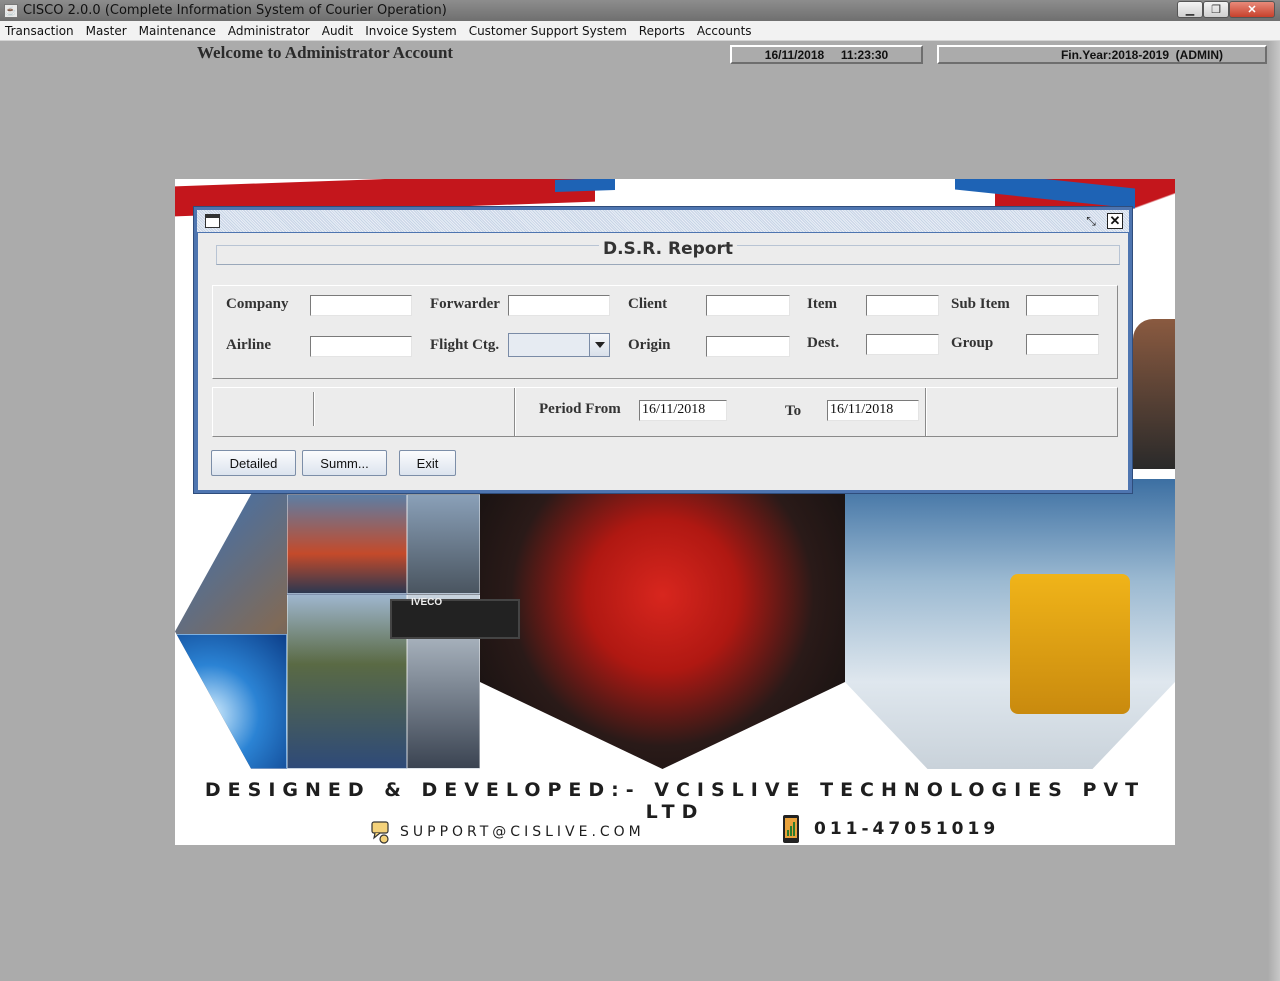  What do you see at coordinates (724, 31) in the screenshot?
I see `menu-accounts: Accounts` at bounding box center [724, 31].